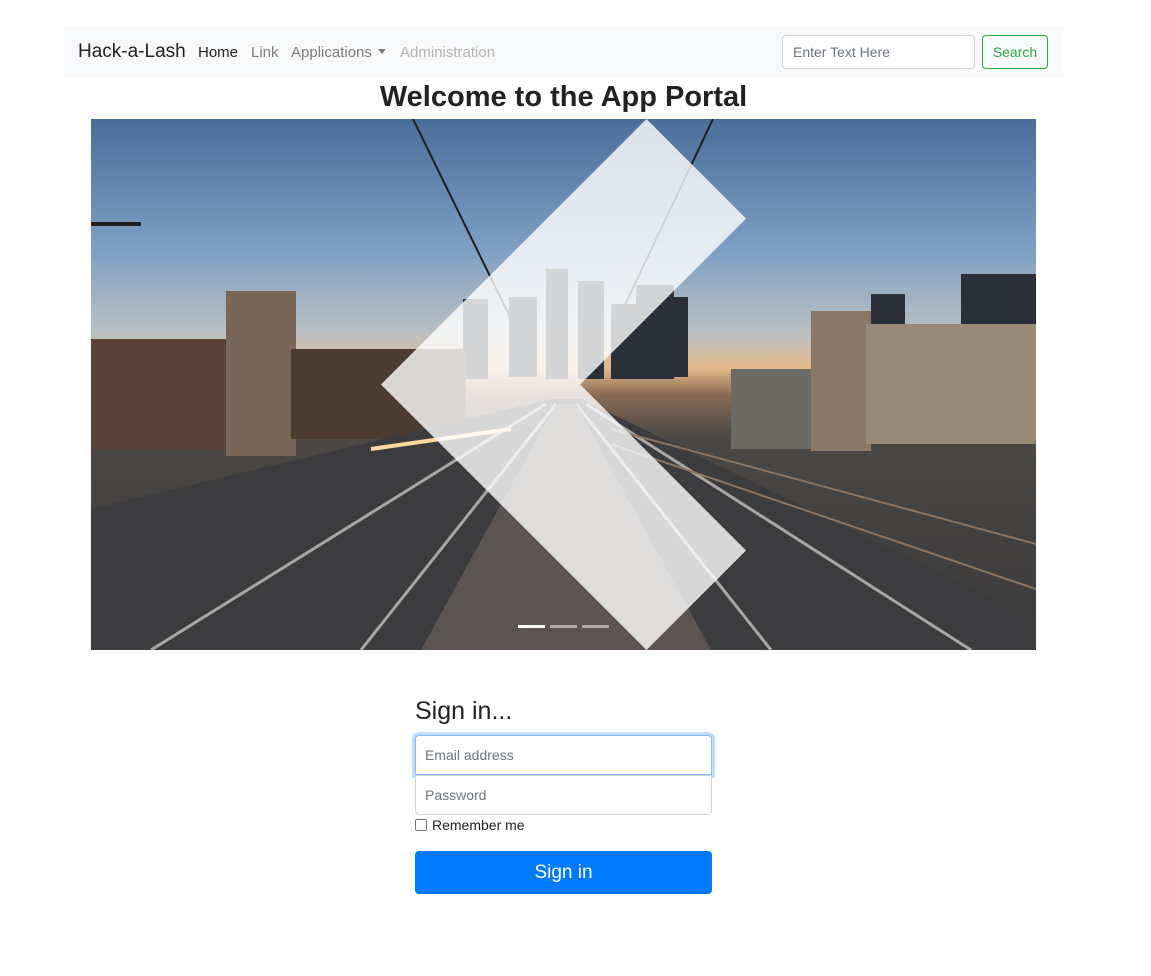 The image size is (1151, 976). Describe the element at coordinates (563, 795) in the screenshot. I see `password-field` at that location.